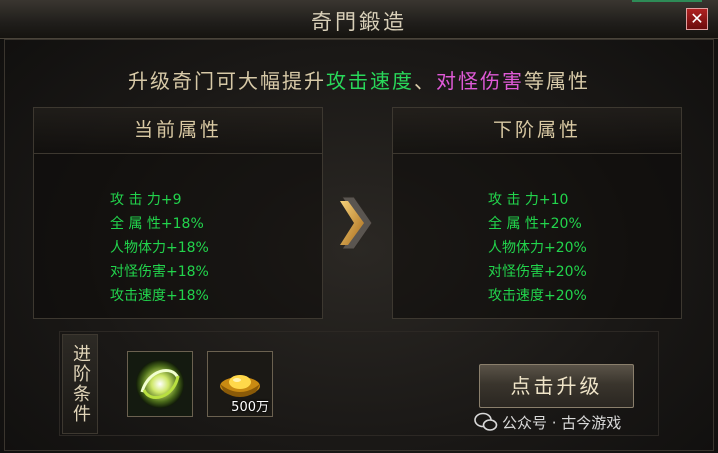  I want to click on next-attr-monster-damage: 对怪伤害+20%, so click(537, 272).